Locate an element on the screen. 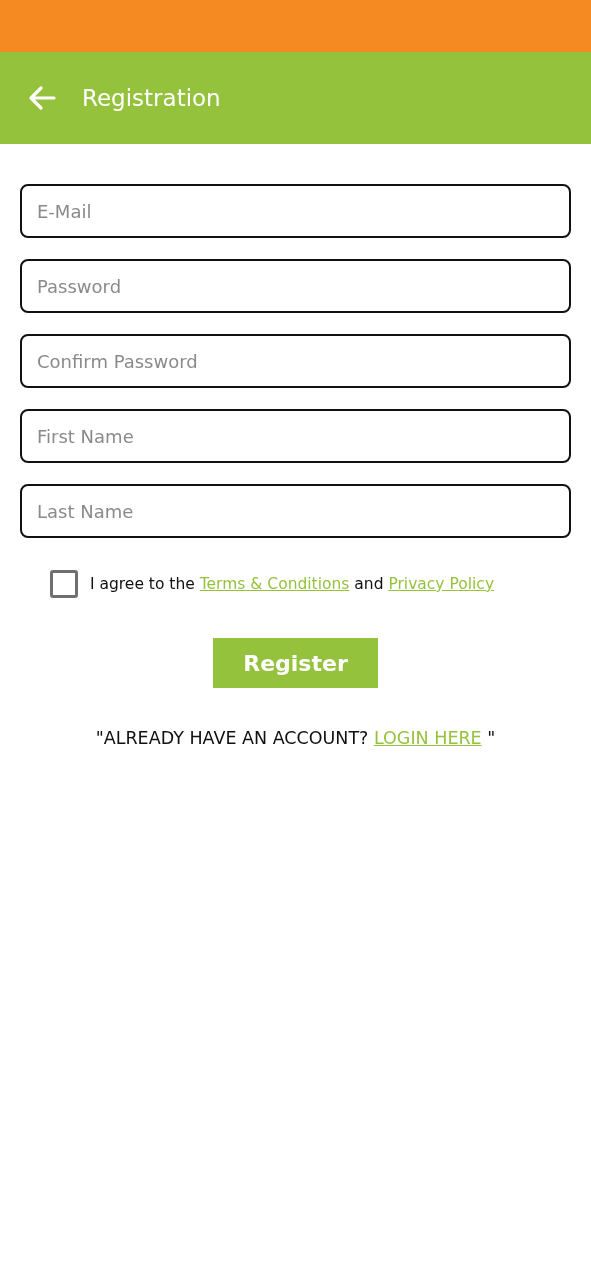 The width and height of the screenshot is (591, 1280). privacy-link: Privacy Policy is located at coordinates (441, 584).